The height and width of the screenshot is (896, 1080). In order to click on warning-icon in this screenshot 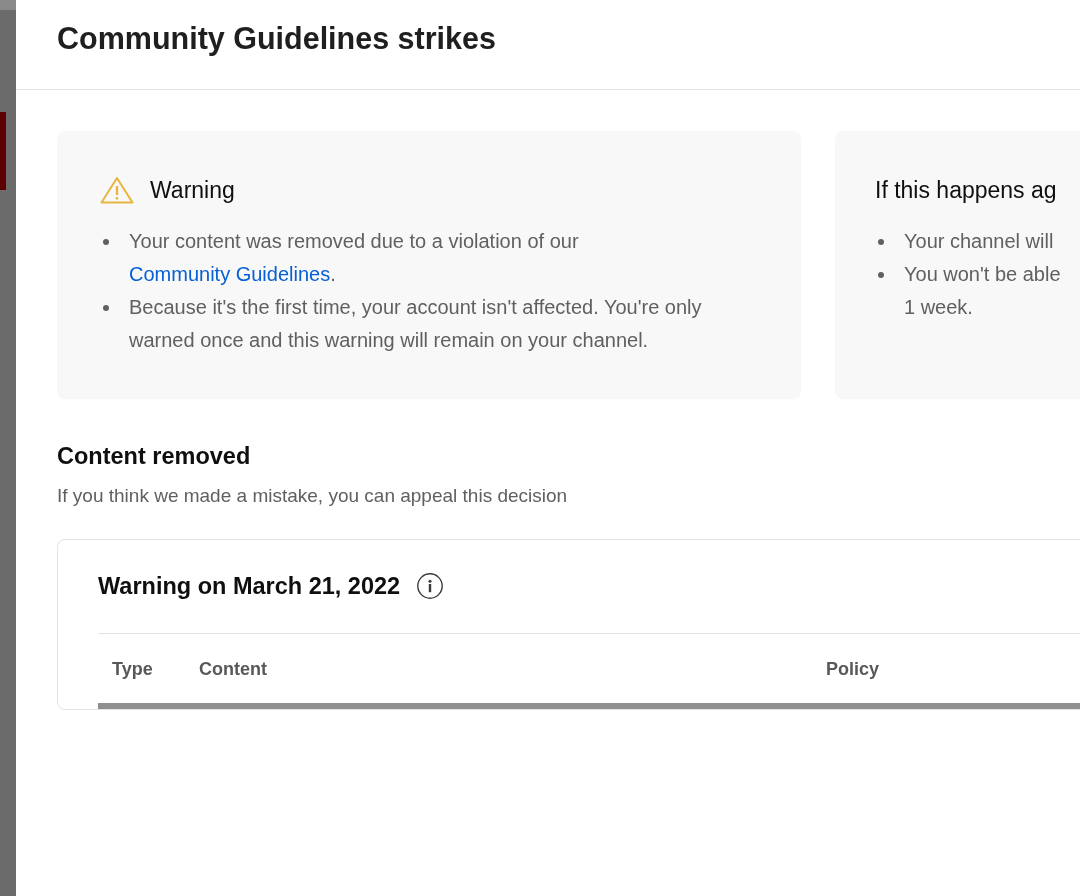, I will do `click(117, 190)`.